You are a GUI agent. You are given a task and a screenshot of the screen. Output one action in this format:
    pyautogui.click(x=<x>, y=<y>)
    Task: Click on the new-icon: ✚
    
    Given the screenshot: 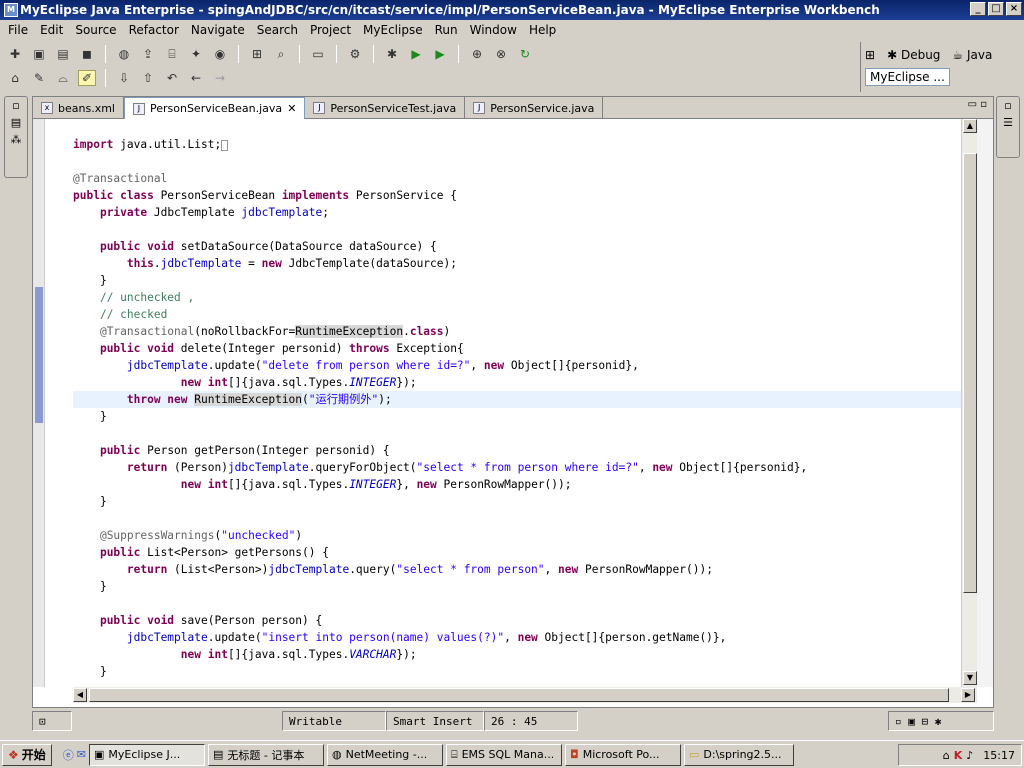 What is the action you would take?
    pyautogui.click(x=15, y=54)
    